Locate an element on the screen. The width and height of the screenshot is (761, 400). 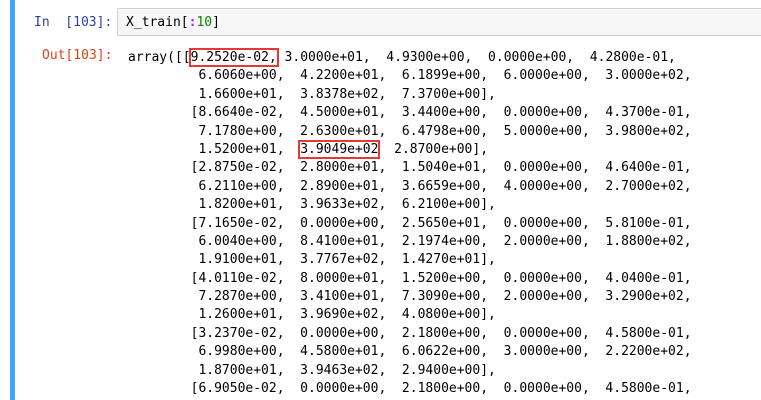
output-line: 1.5200e+01, 3.9049e+02 2.8700e+00], is located at coordinates (410, 149).